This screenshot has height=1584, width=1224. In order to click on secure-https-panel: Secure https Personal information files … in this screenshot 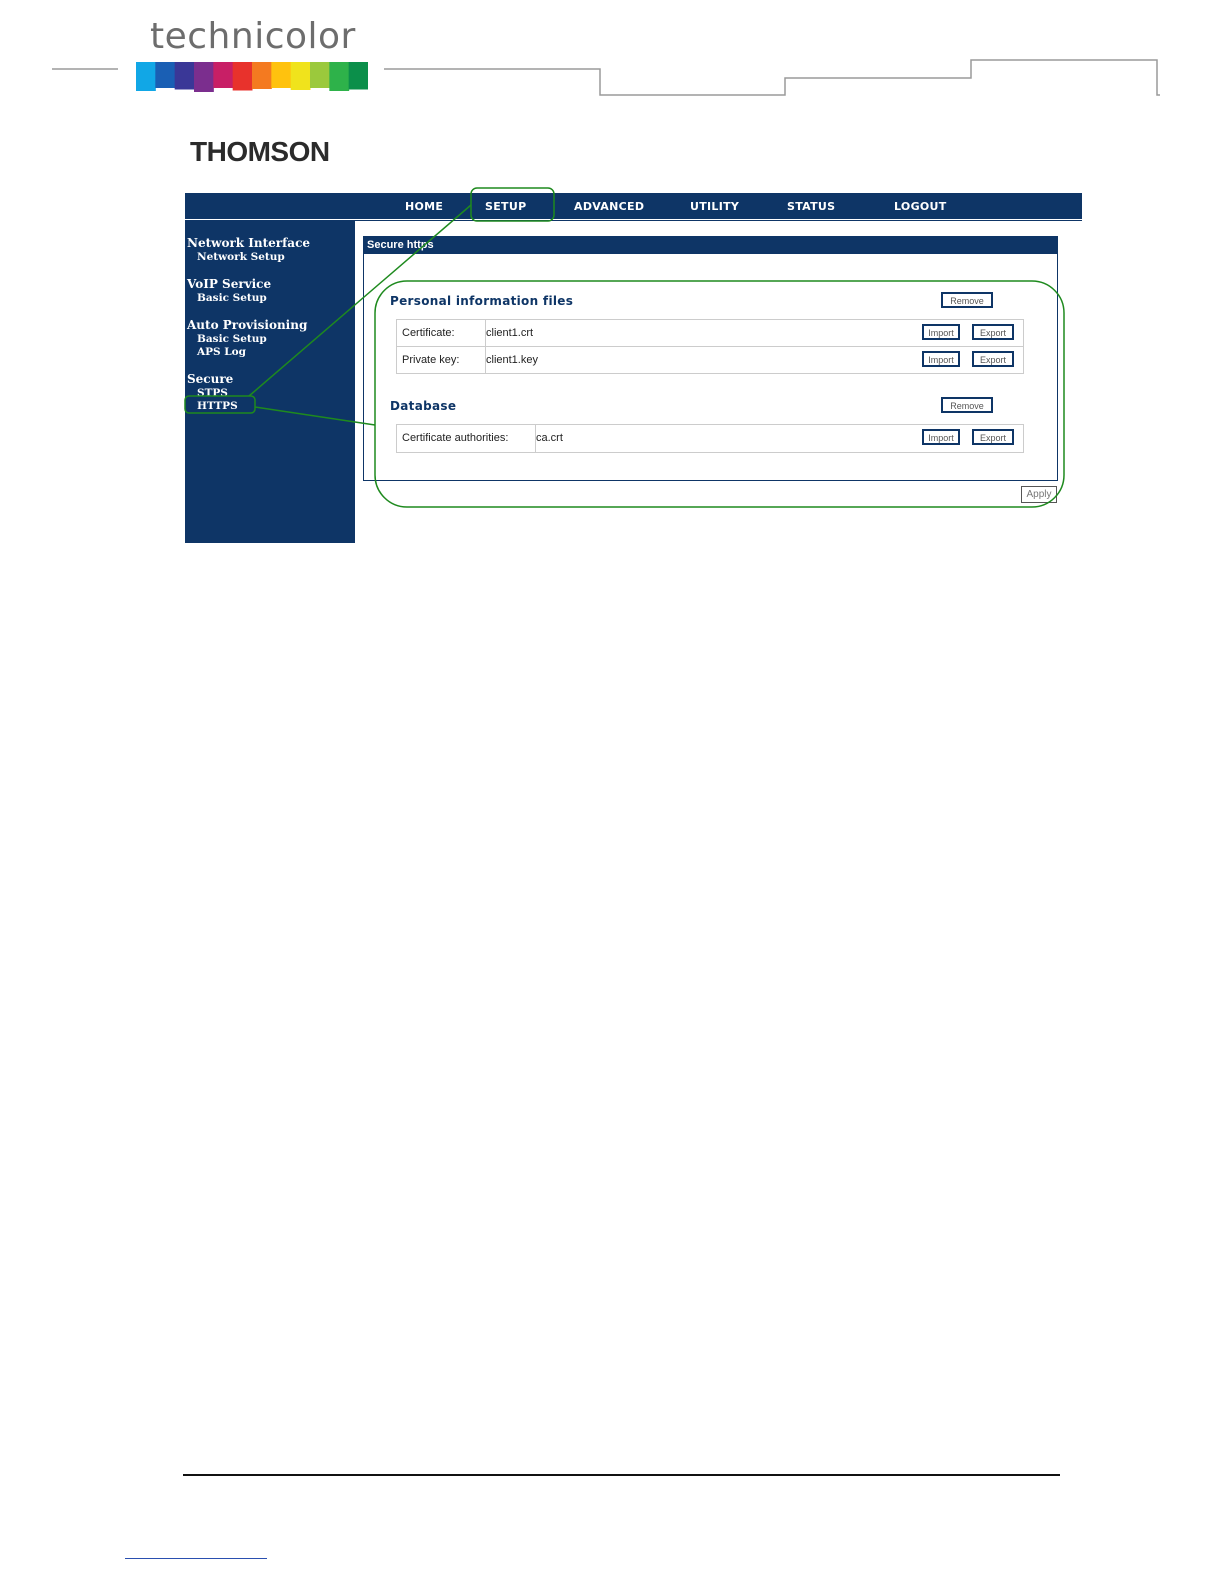, I will do `click(710, 358)`.